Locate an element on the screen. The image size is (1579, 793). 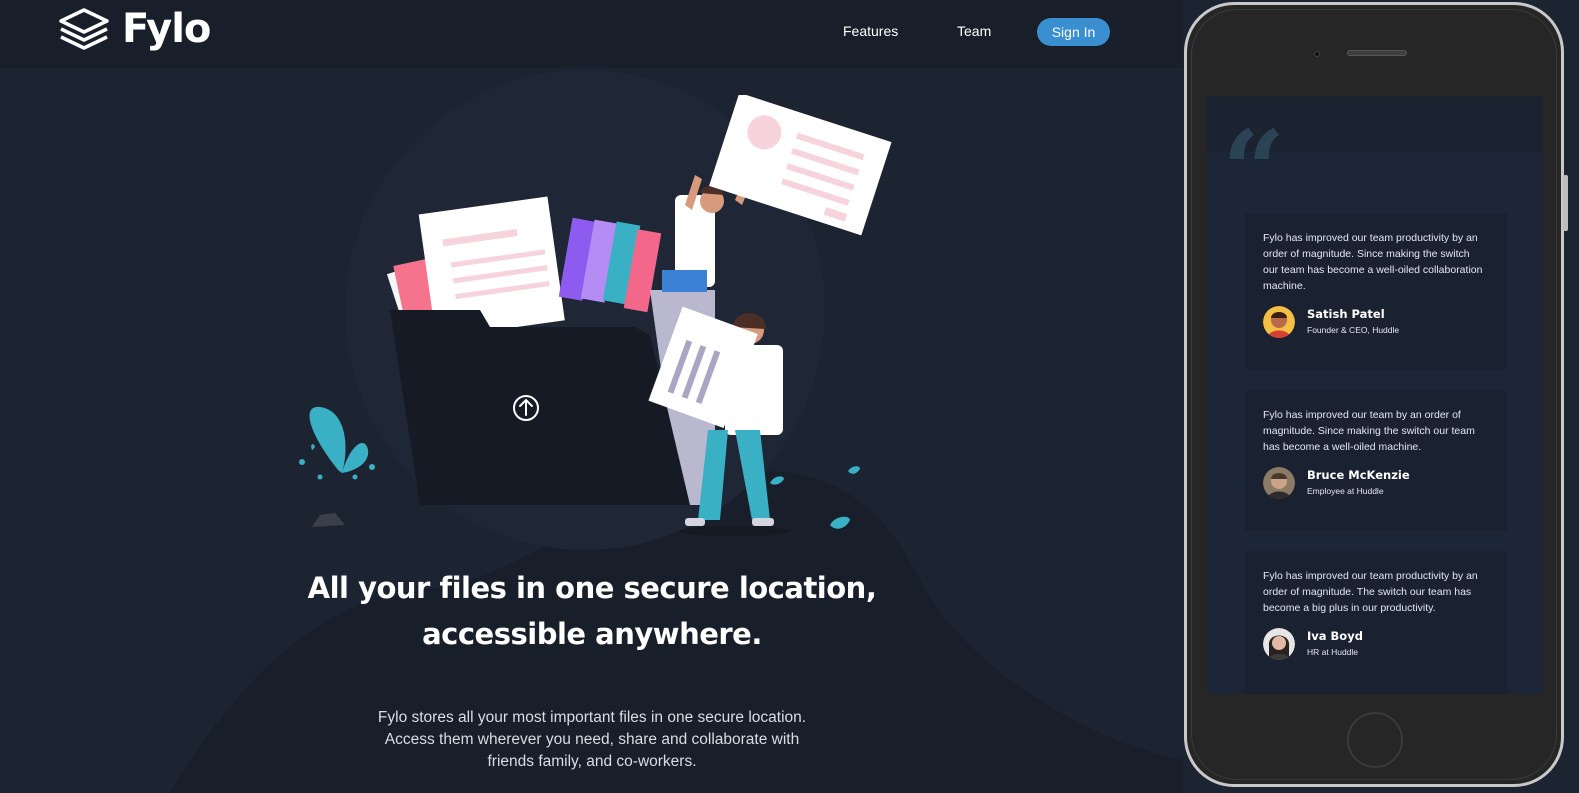
nav-link-team: Team is located at coordinates (974, 31).